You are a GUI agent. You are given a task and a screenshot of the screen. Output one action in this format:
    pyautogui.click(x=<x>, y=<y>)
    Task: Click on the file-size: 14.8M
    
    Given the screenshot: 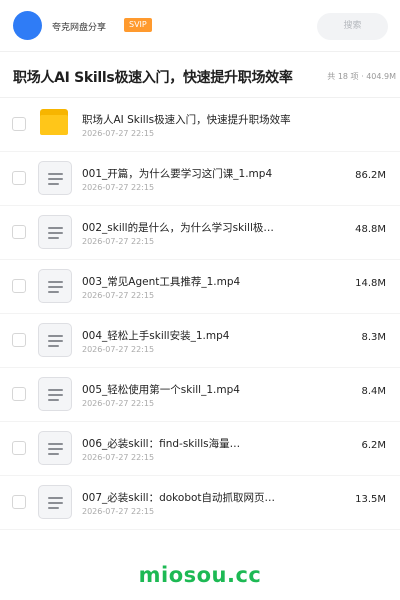 What is the action you would take?
    pyautogui.click(x=370, y=283)
    